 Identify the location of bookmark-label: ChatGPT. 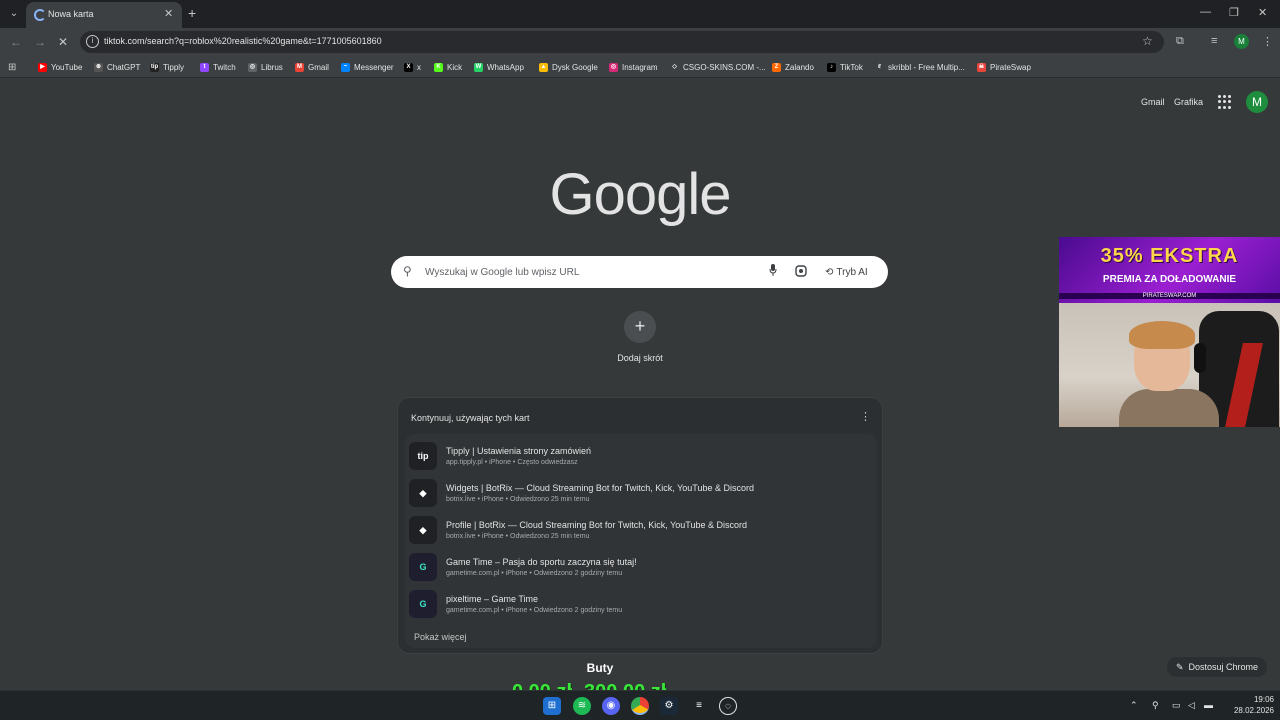
(124, 67).